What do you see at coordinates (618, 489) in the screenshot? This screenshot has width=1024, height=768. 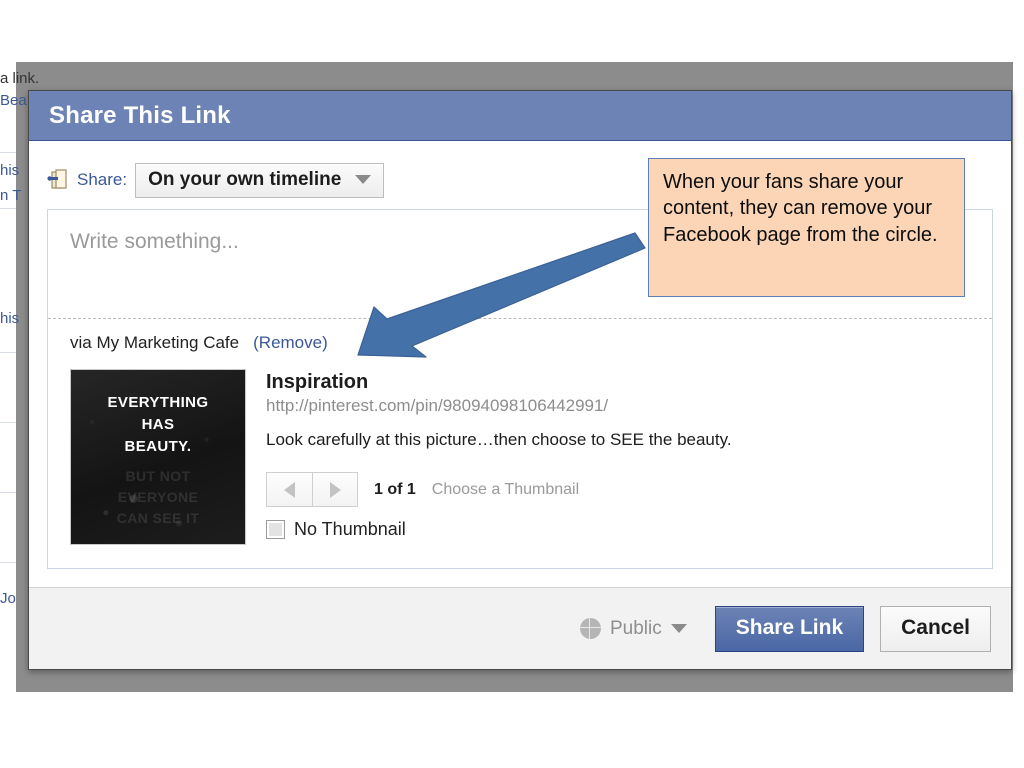 I see `thumbnail-nav: 1 of 1 Choose a Thumbnail` at bounding box center [618, 489].